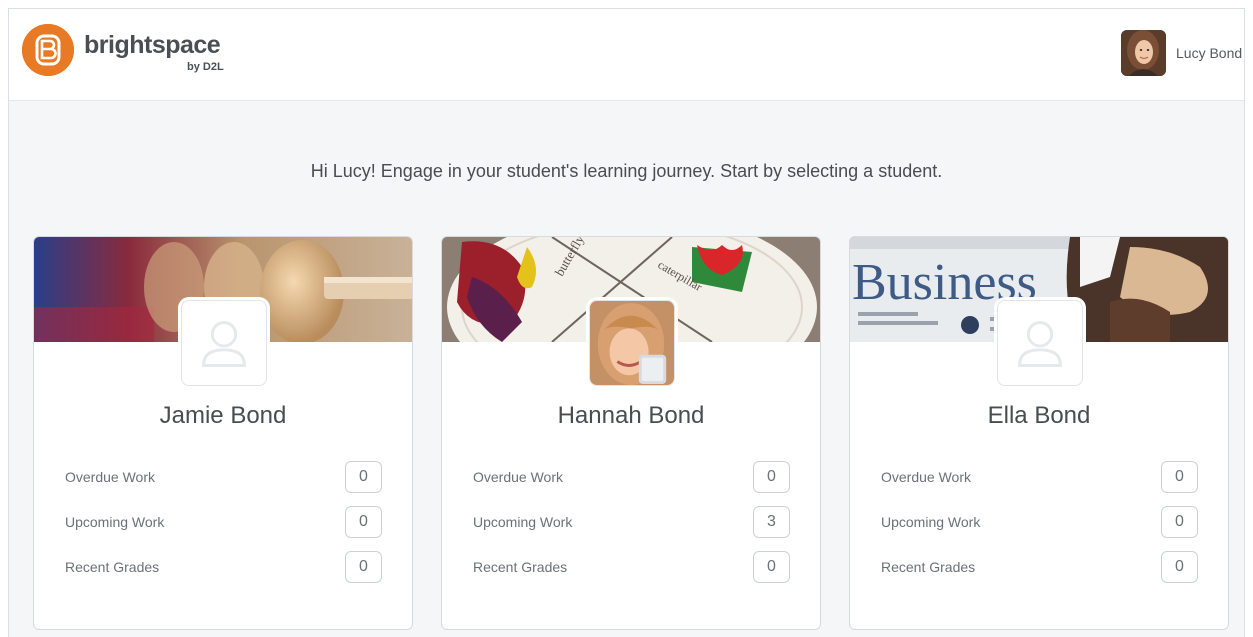 This screenshot has width=1253, height=637. What do you see at coordinates (631, 416) in the screenshot?
I see `student-name: Hannah Bond` at bounding box center [631, 416].